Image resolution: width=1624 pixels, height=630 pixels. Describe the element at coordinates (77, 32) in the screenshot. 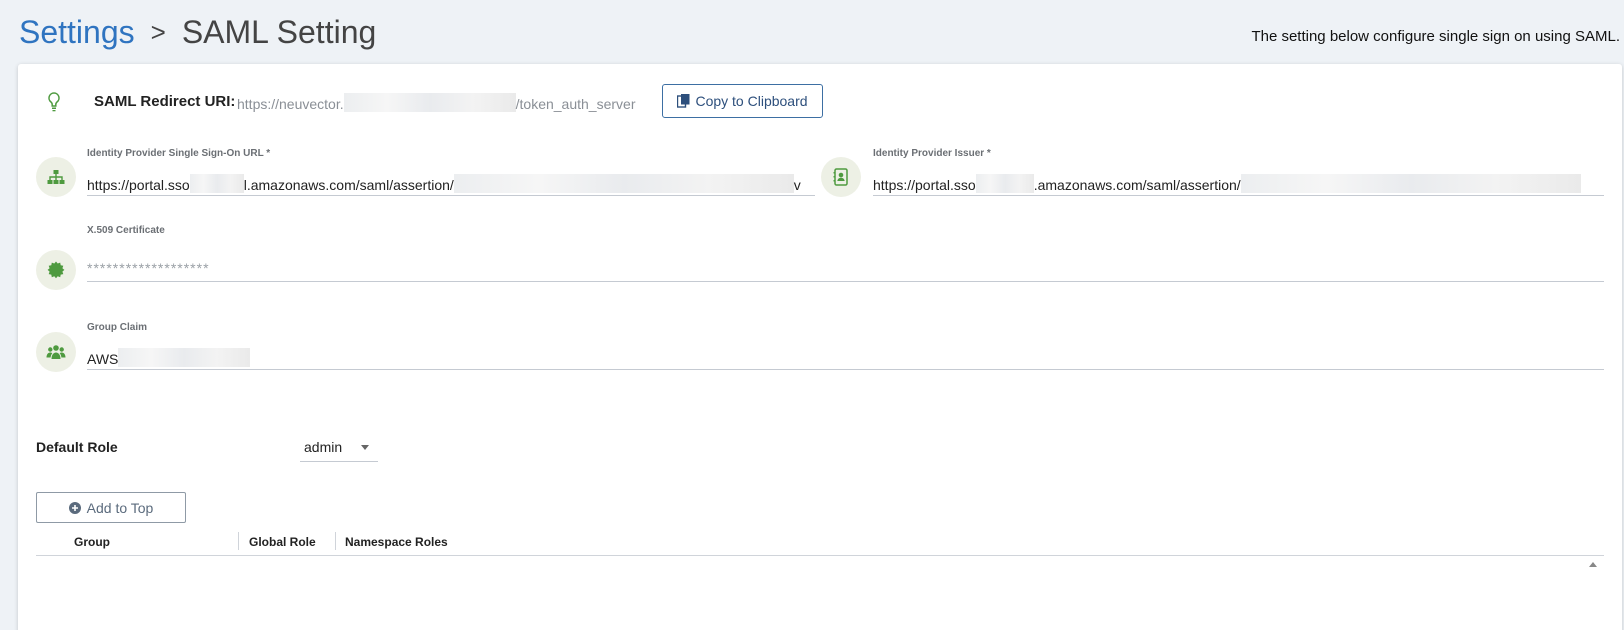

I see `breadcrumb-settings-link: Settings` at that location.